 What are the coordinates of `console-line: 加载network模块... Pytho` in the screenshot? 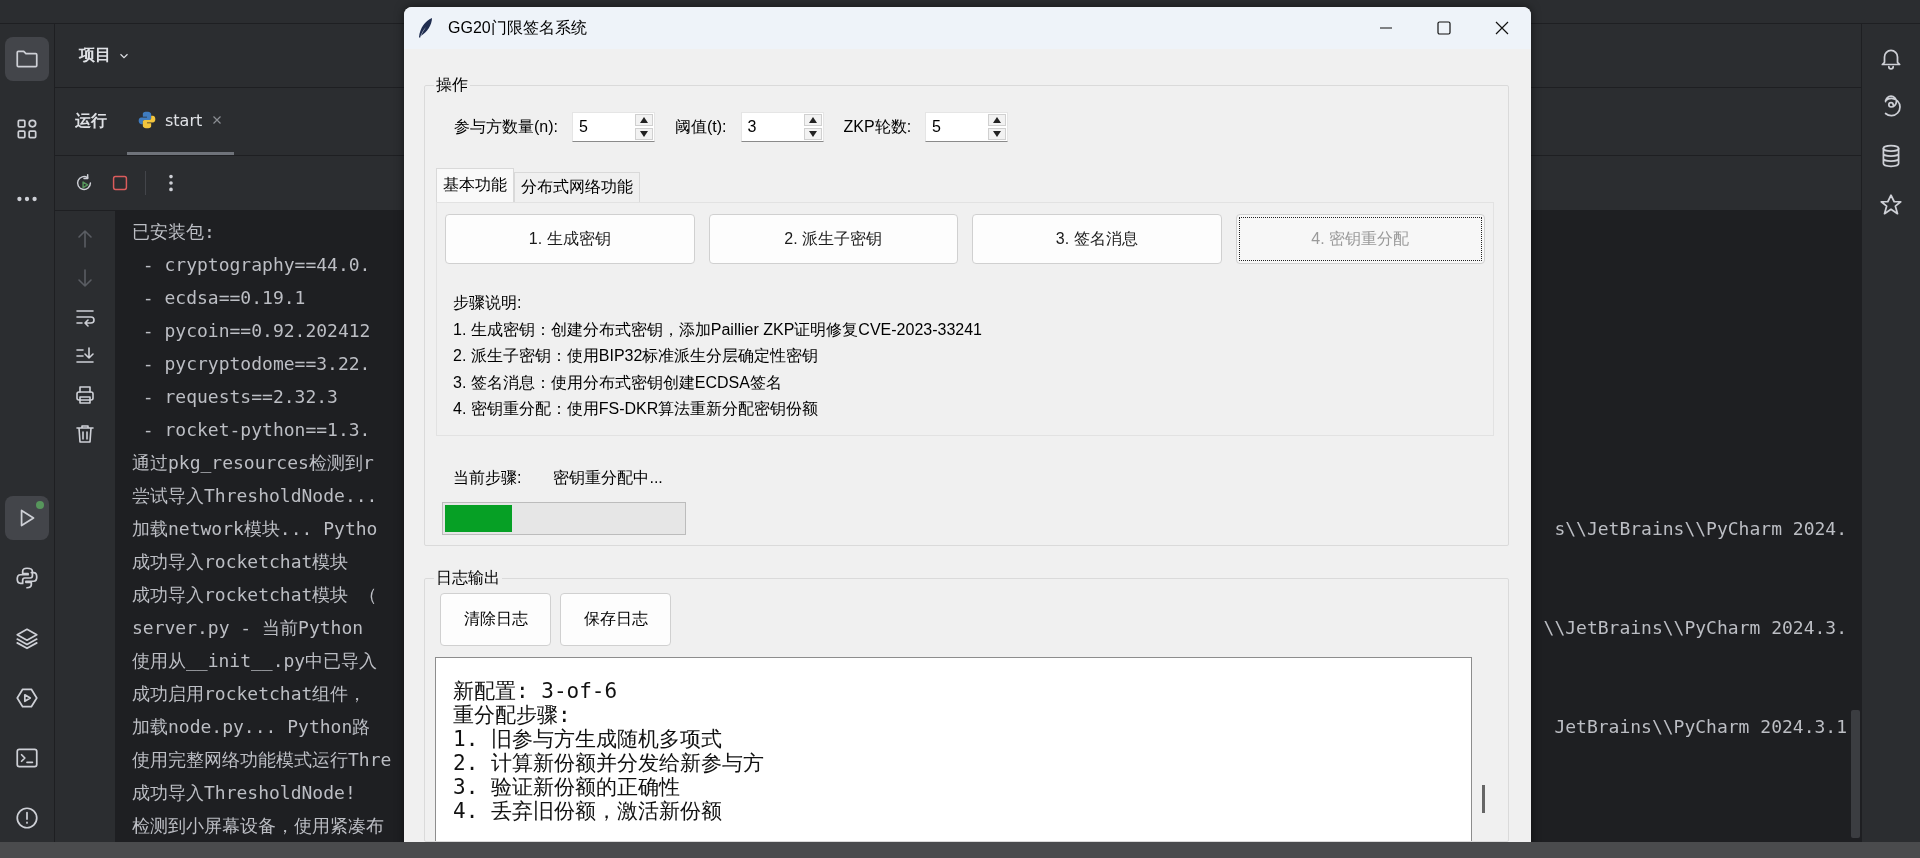 It's located at (255, 529).